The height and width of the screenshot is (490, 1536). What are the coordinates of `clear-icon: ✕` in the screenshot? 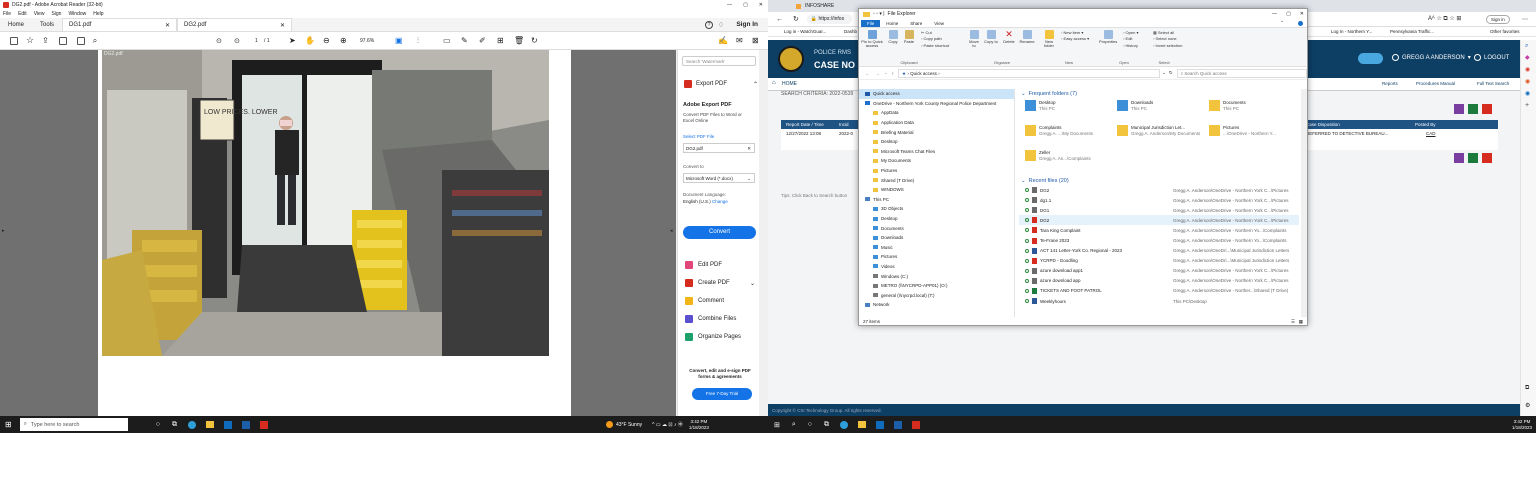 It's located at (749, 149).